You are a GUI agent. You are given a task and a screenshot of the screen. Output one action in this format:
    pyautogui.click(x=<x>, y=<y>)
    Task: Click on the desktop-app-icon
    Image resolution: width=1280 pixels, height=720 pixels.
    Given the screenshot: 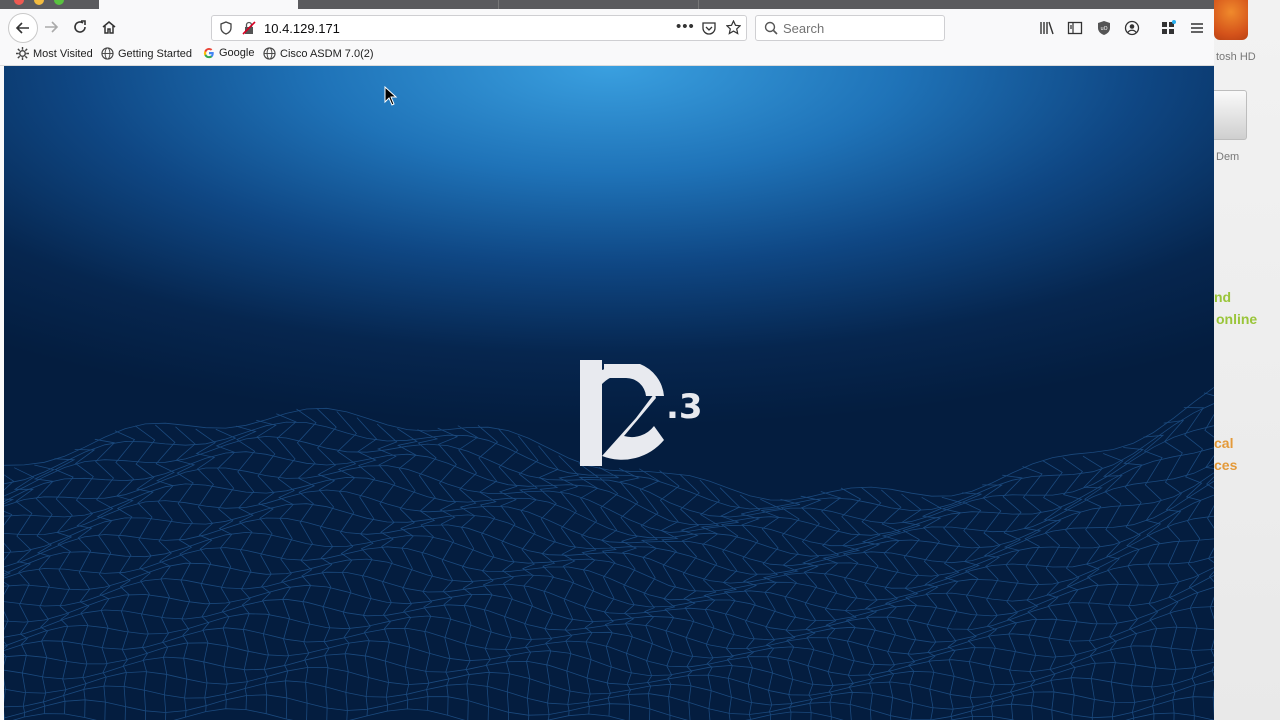 What is the action you would take?
    pyautogui.click(x=1231, y=20)
    